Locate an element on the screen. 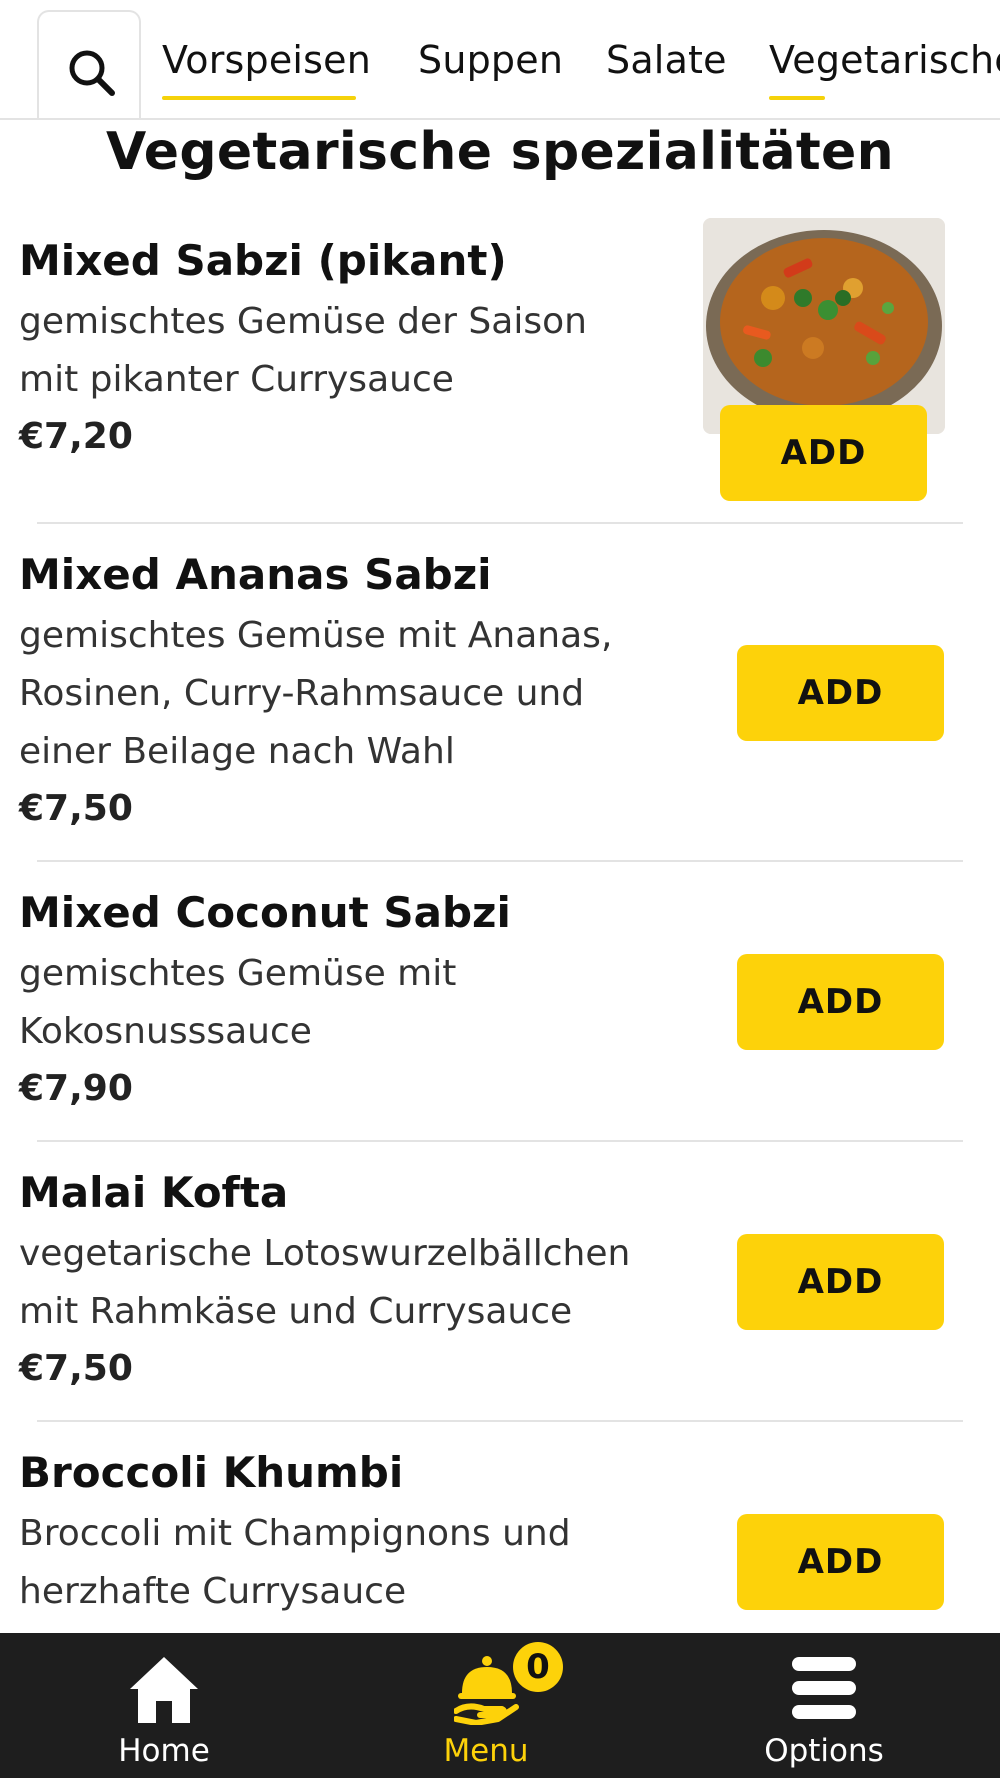  search-button is located at coordinates (89, 64).